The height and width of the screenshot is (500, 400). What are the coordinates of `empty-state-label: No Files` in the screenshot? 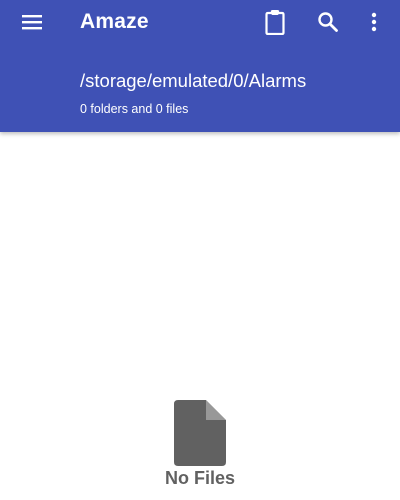 It's located at (199, 478).